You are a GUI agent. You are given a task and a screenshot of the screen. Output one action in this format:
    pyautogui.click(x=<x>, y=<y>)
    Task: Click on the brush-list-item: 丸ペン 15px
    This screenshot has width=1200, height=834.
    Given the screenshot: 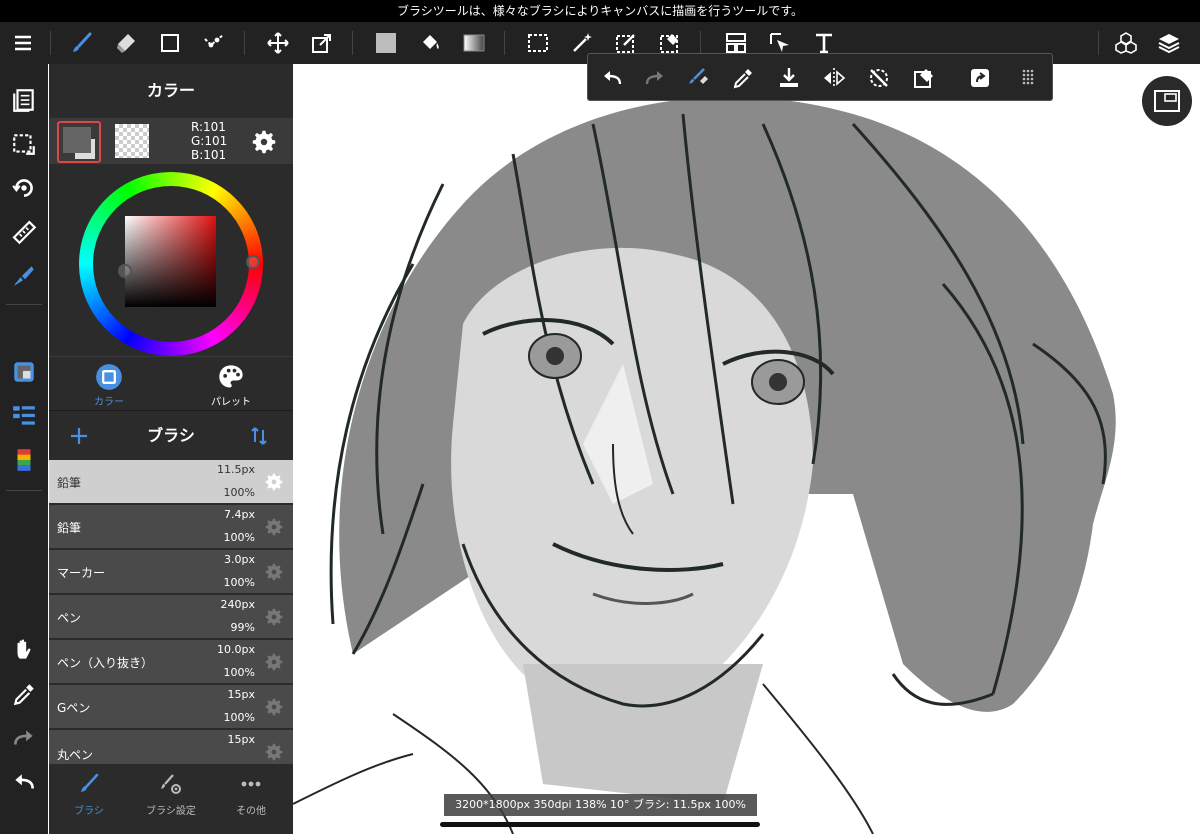 What is the action you would take?
    pyautogui.click(x=171, y=747)
    